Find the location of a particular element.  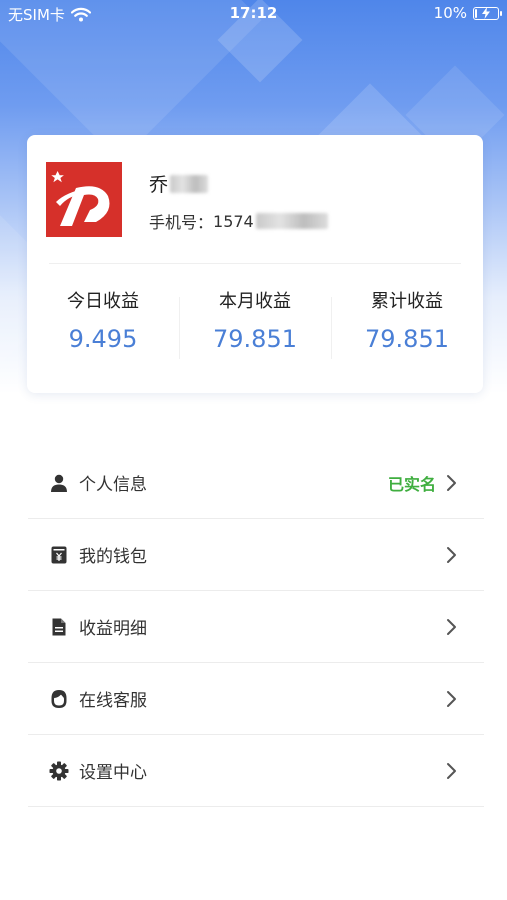

stat-value: 9.495 is located at coordinates (103, 339).